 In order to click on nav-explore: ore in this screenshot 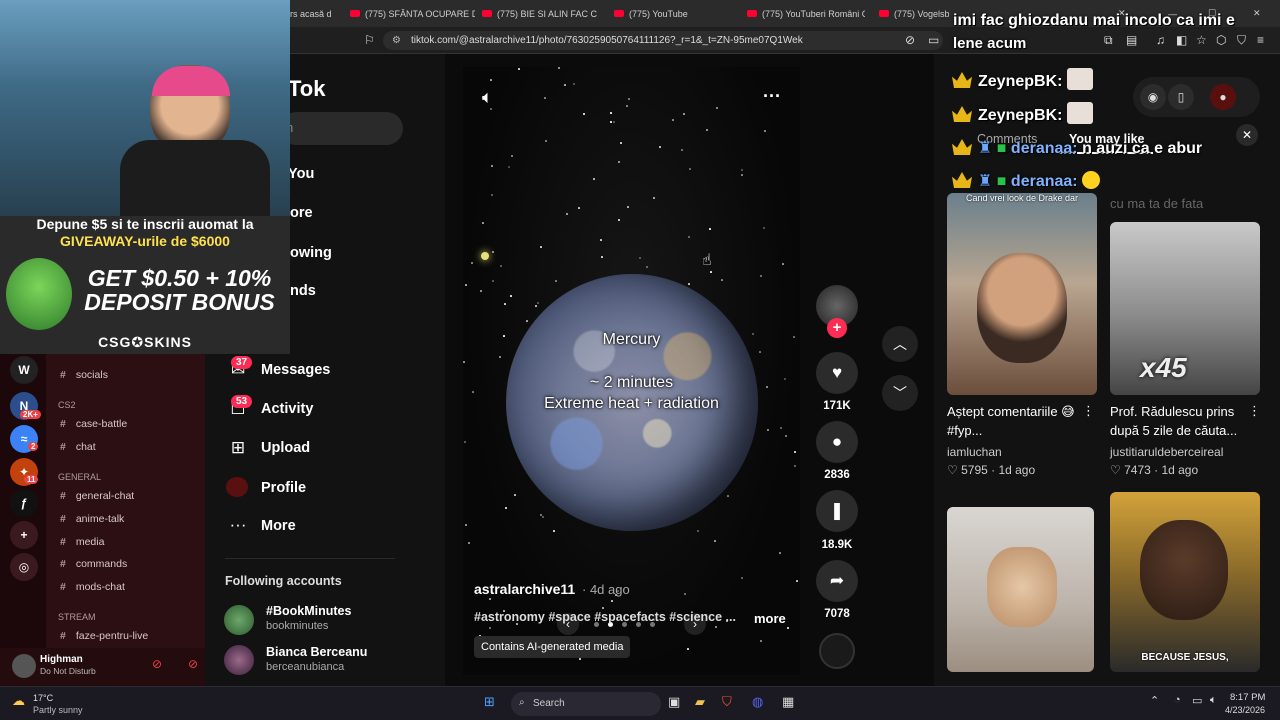, I will do `click(301, 213)`.